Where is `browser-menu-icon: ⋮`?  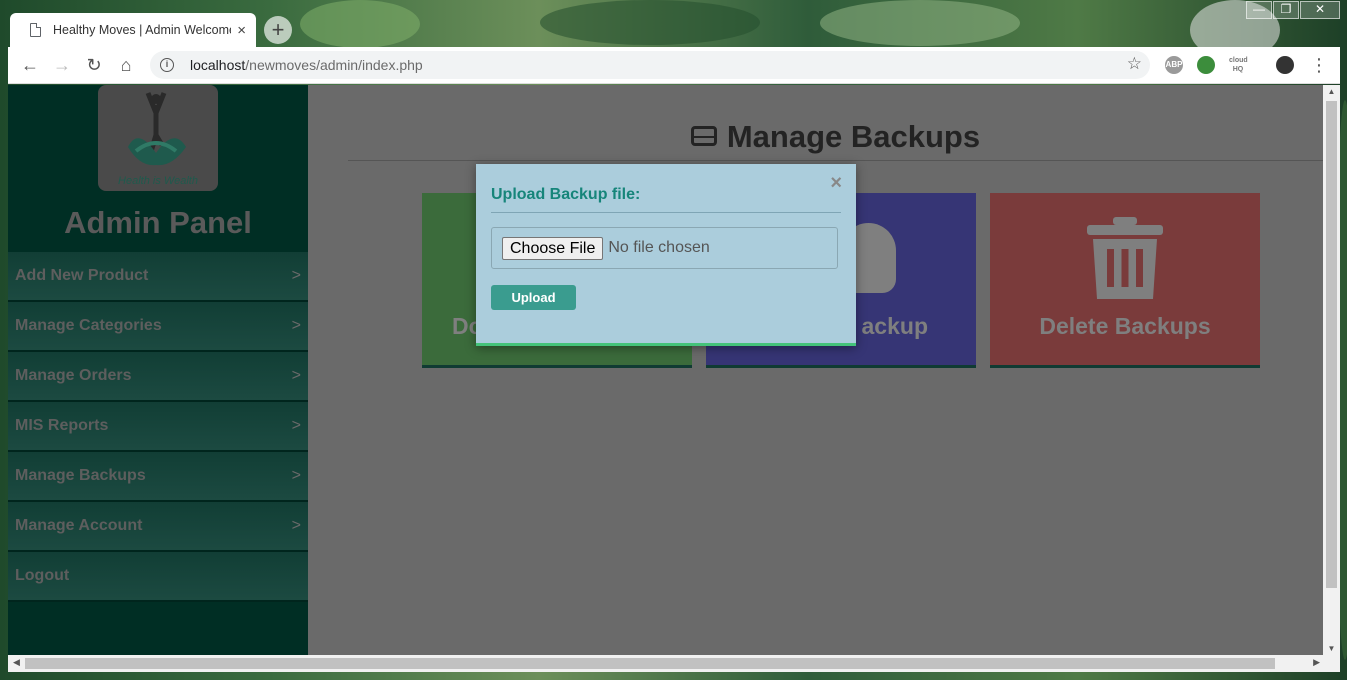
browser-menu-icon: ⋮ is located at coordinates (1319, 65).